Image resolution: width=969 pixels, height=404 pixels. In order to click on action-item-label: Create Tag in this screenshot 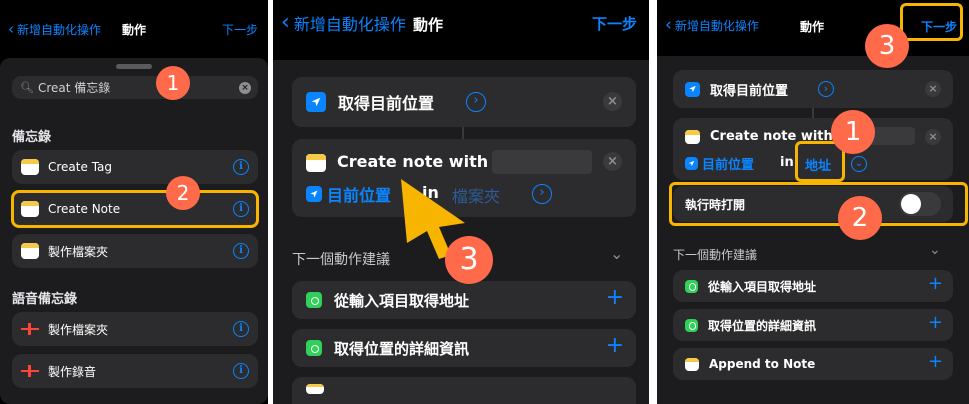, I will do `click(80, 167)`.